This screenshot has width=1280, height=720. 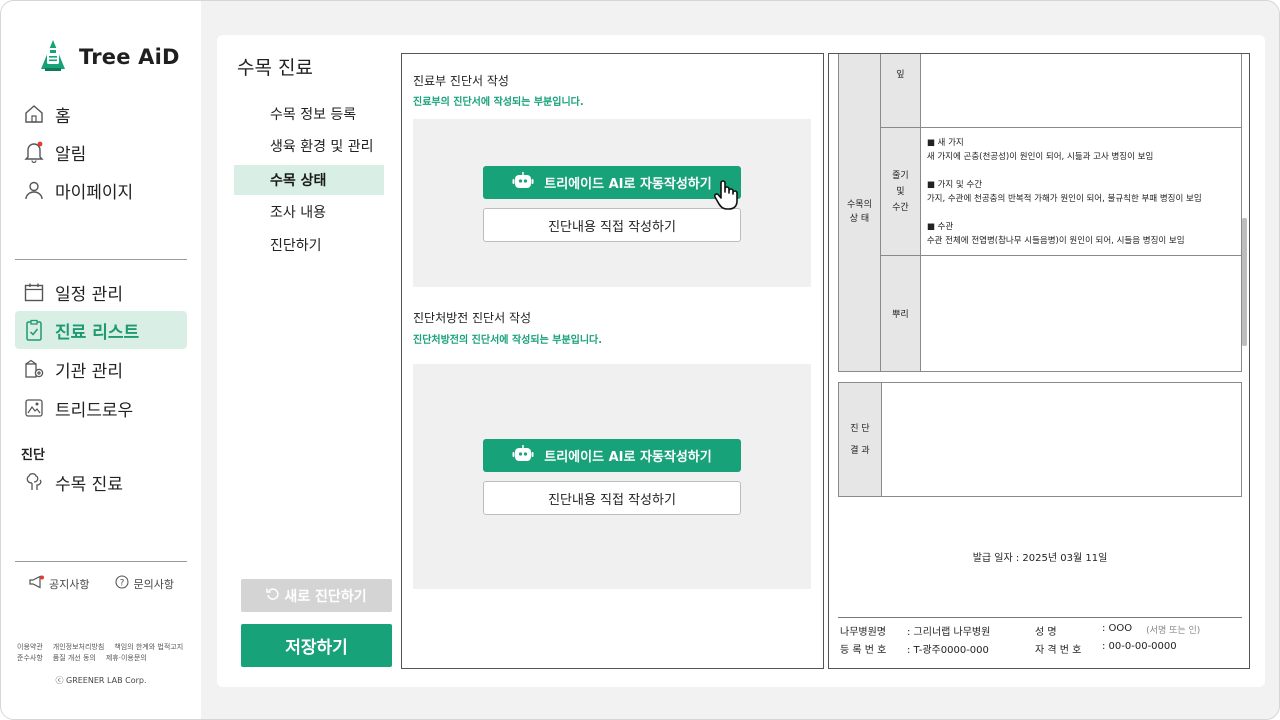 I want to click on tree-icon, so click(x=34, y=482).